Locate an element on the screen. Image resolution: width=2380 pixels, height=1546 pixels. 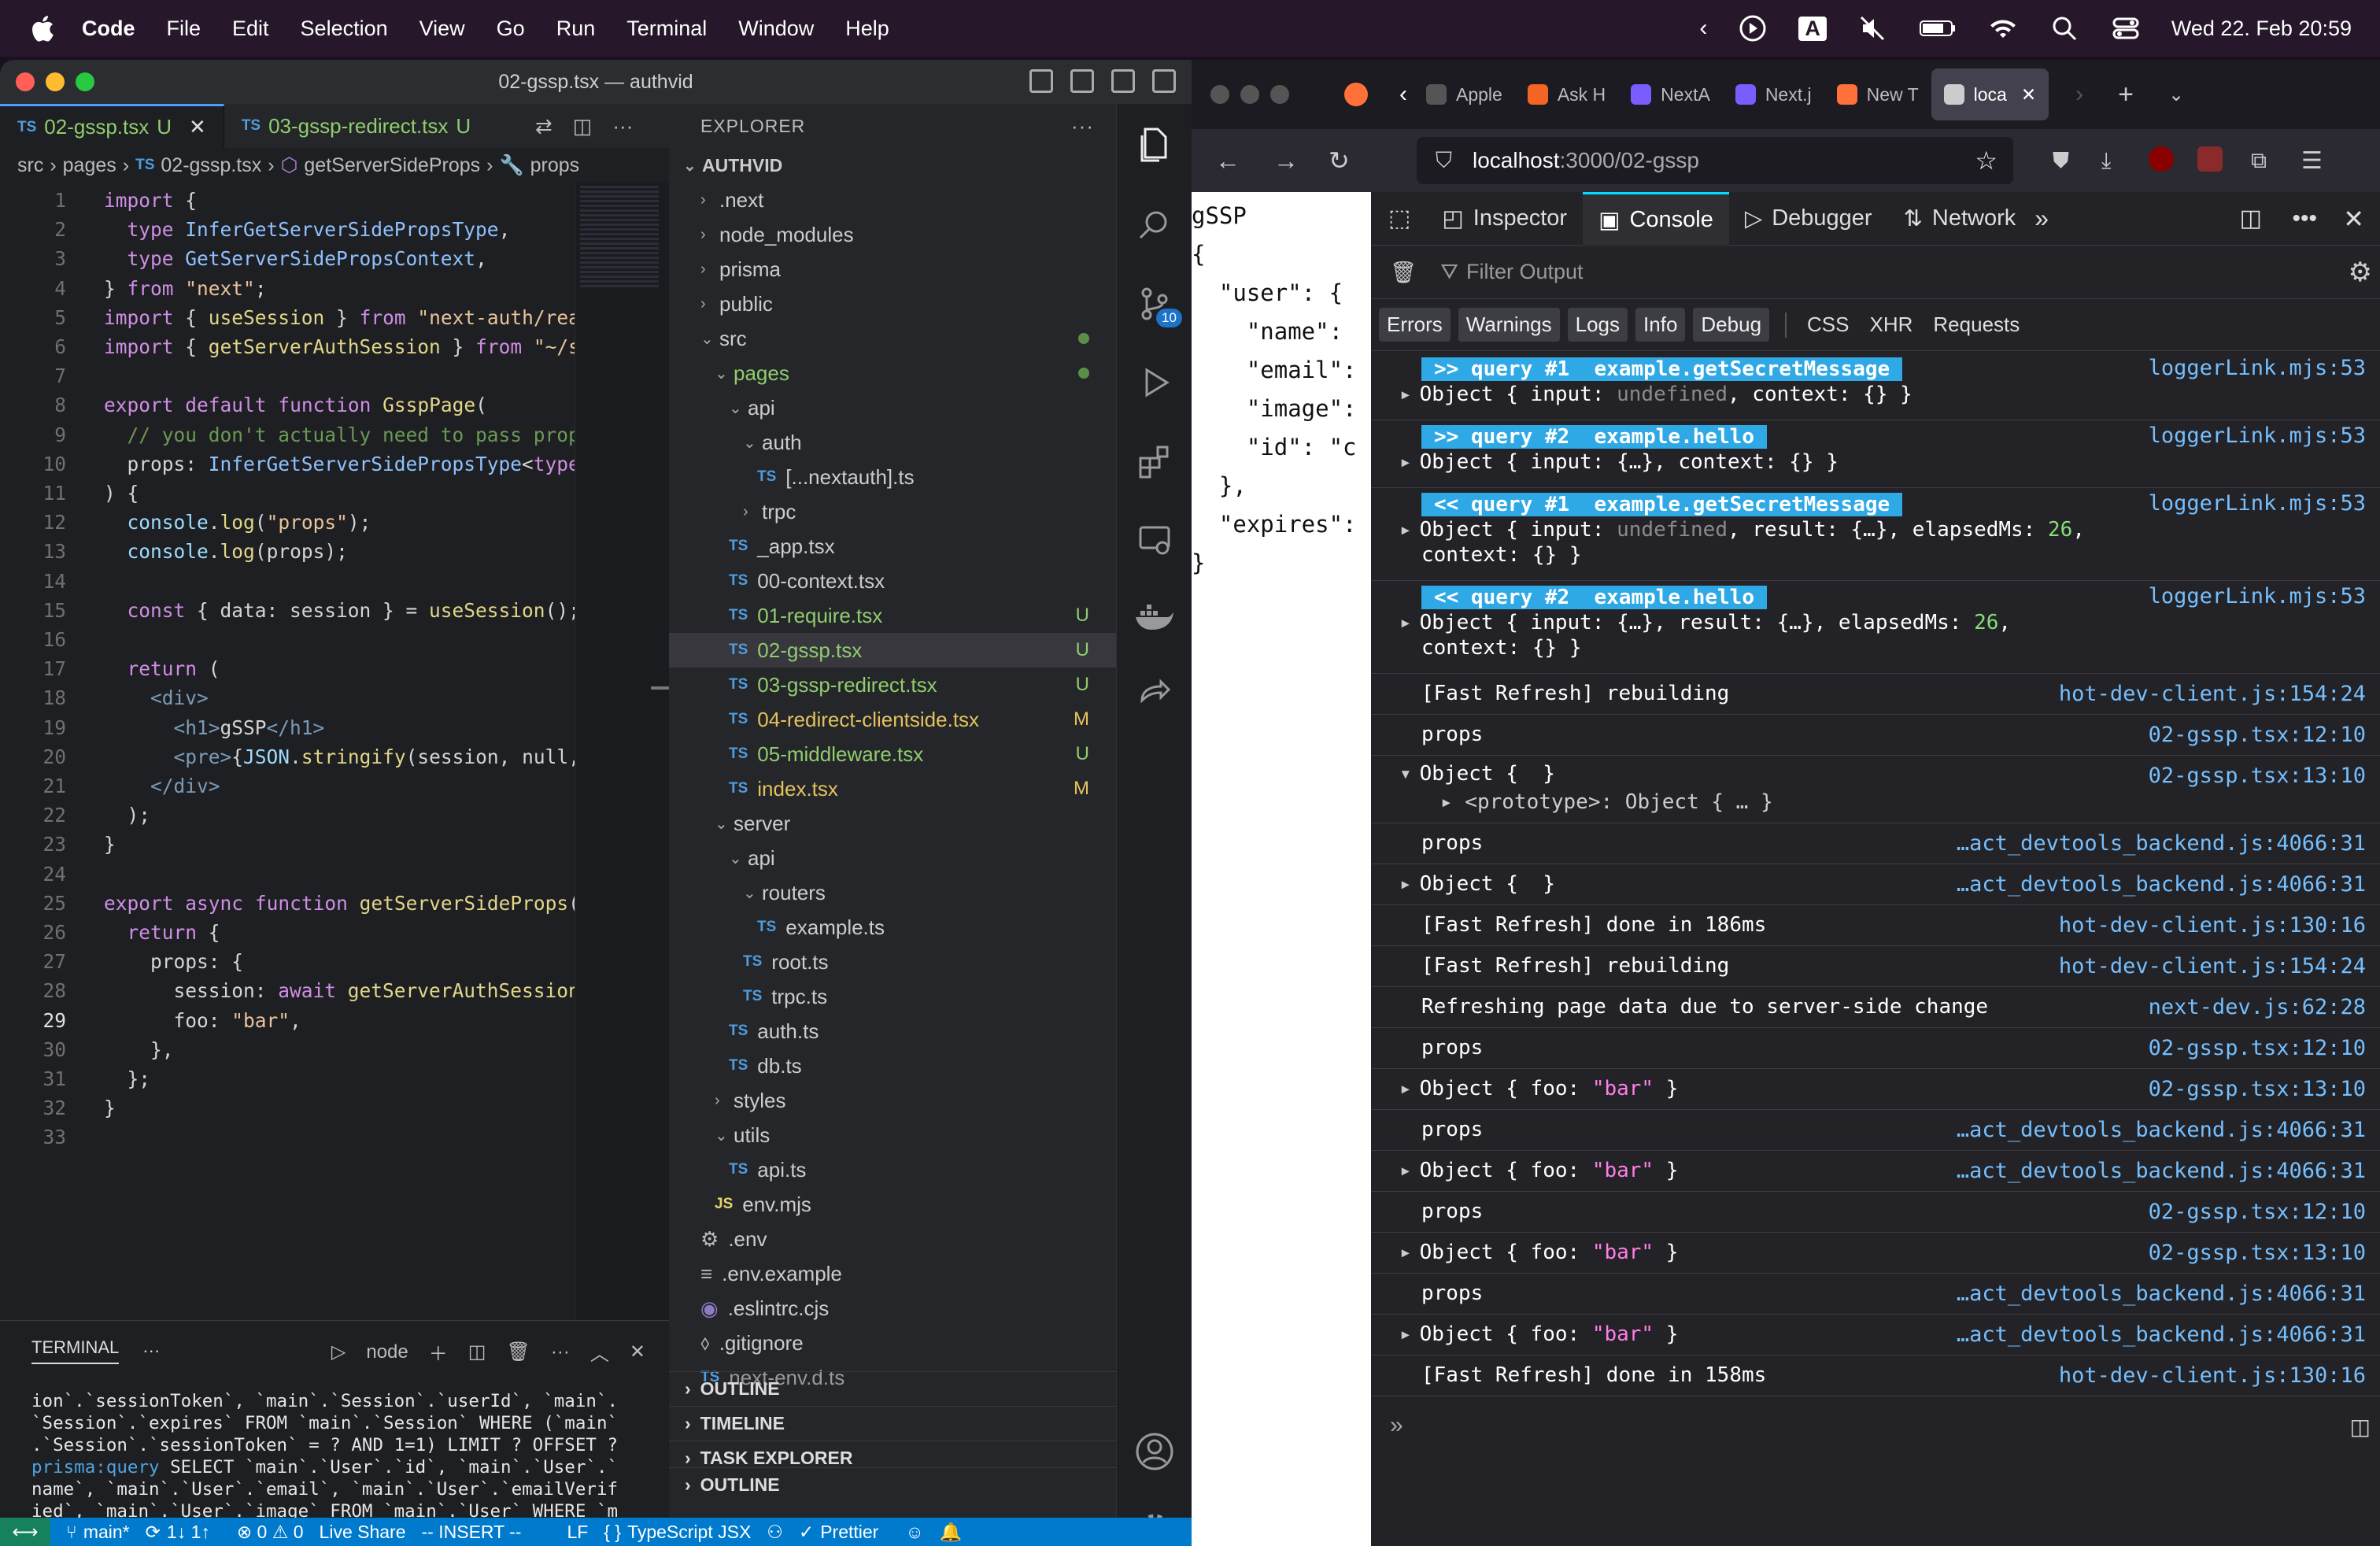
url-bar: ⛉ localhost:3000/02-gssp ☆ is located at coordinates (1715, 160).